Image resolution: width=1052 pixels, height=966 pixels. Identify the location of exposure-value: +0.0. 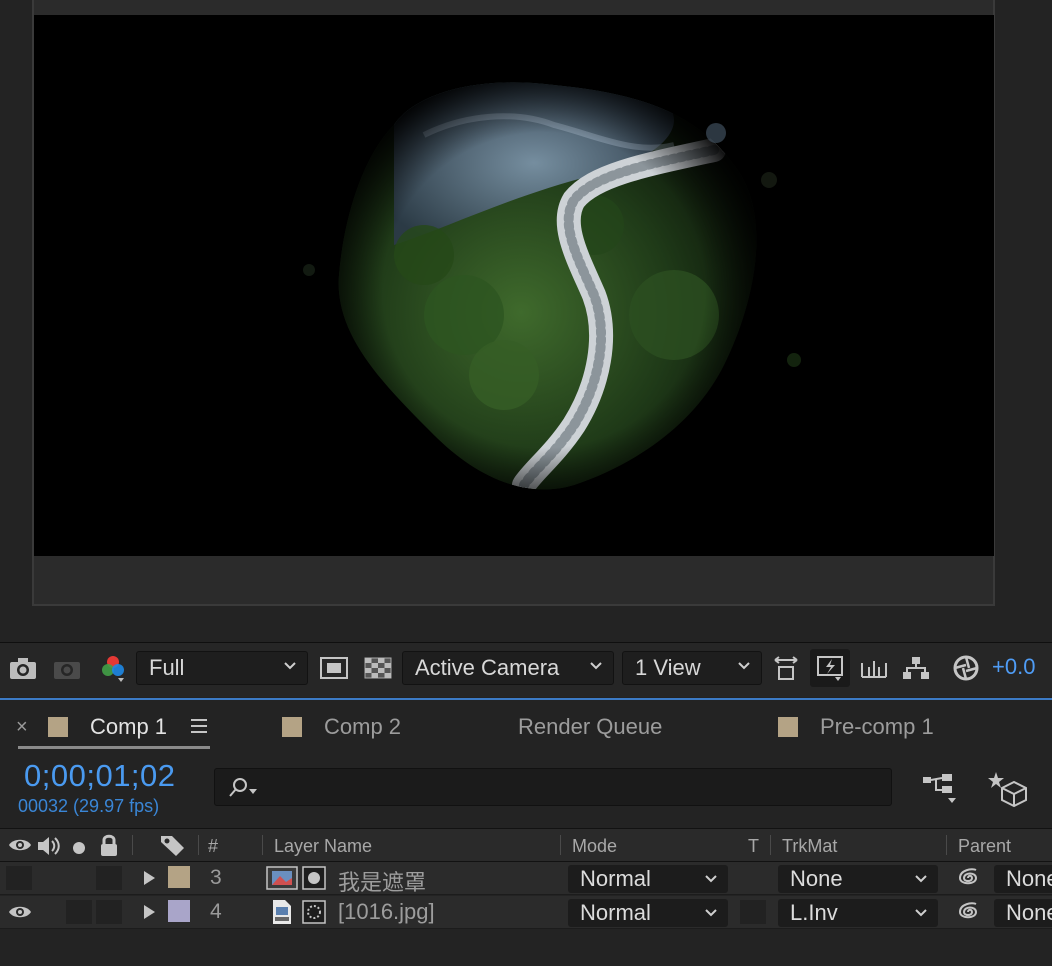
(1013, 667).